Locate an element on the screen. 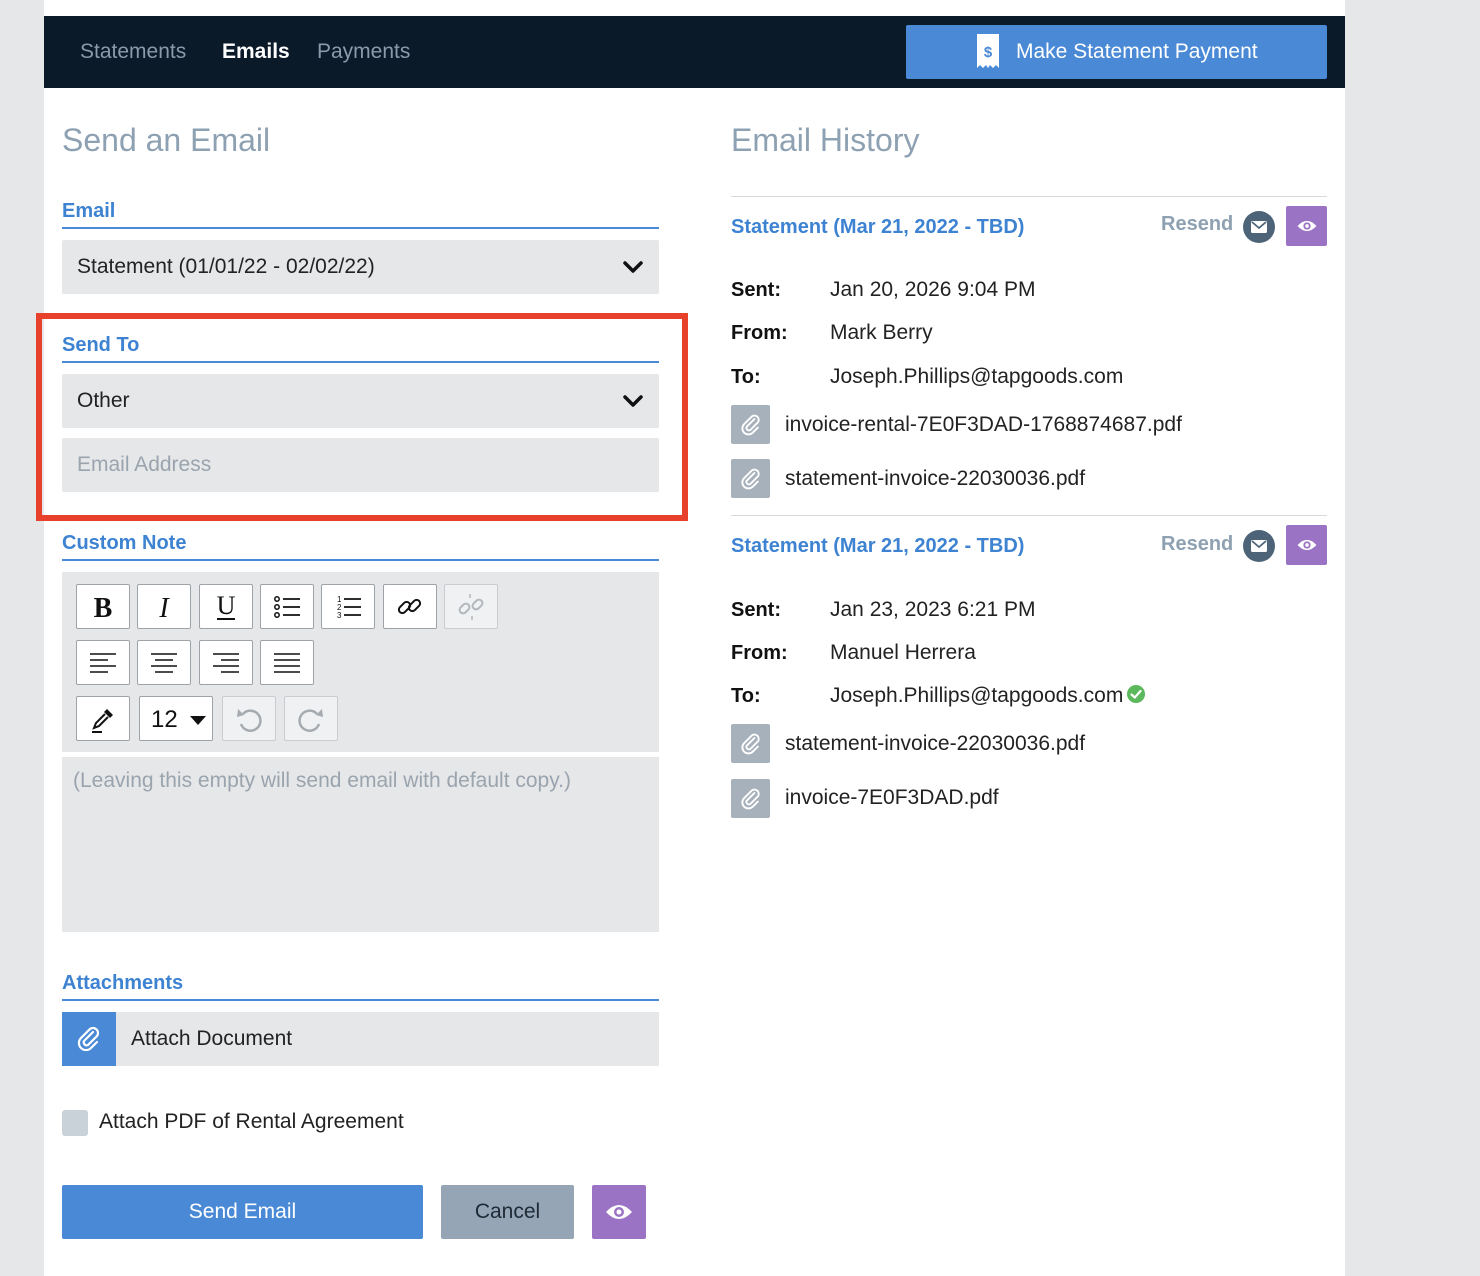 The height and width of the screenshot is (1276, 1480). make-statement-payment-label: Make Statement Payment is located at coordinates (1137, 51).